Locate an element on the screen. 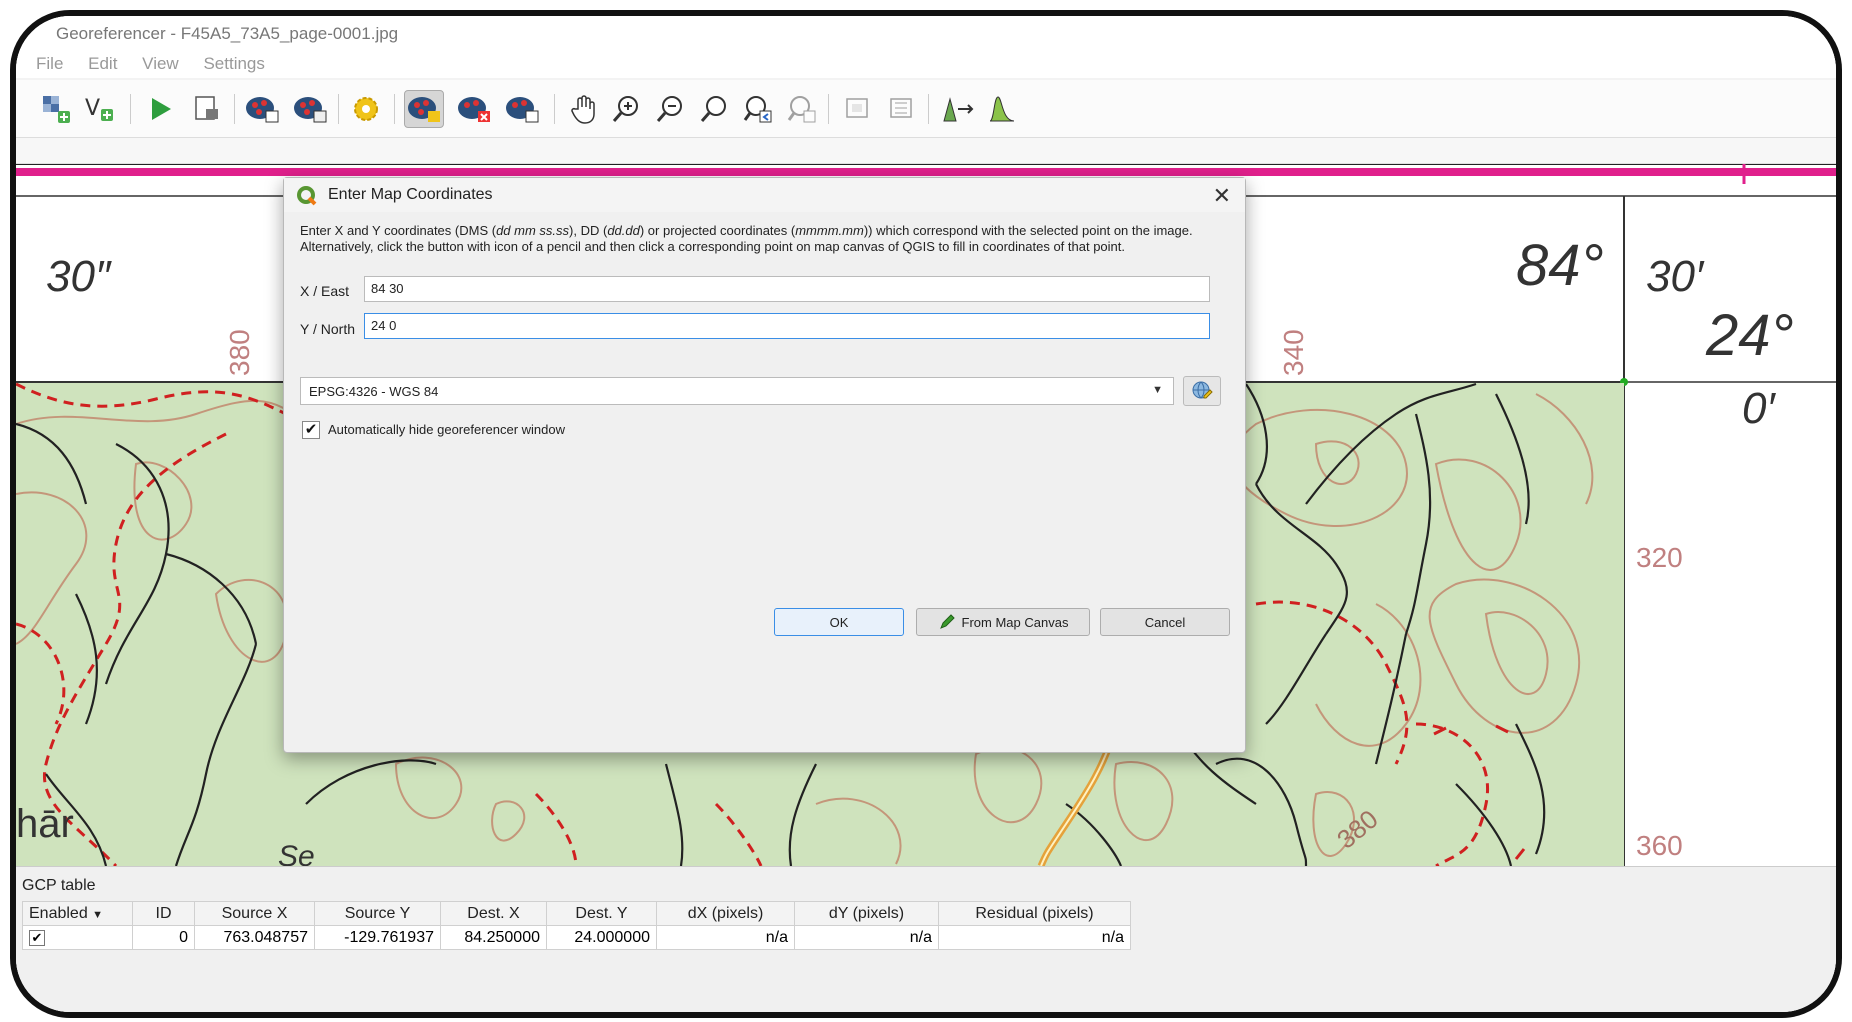 The image size is (1852, 1022). dialog-title: Enter Map Coordinates is located at coordinates (410, 194).